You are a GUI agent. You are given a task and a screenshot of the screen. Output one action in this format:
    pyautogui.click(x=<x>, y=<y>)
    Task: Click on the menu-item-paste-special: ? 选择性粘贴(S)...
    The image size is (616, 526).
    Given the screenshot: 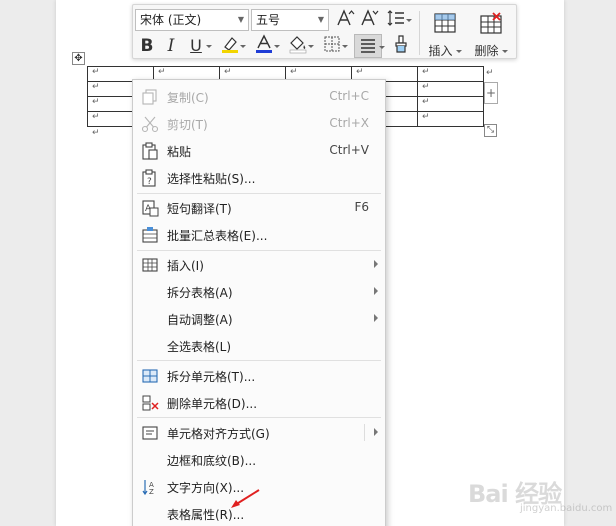 What is the action you would take?
    pyautogui.click(x=259, y=177)
    